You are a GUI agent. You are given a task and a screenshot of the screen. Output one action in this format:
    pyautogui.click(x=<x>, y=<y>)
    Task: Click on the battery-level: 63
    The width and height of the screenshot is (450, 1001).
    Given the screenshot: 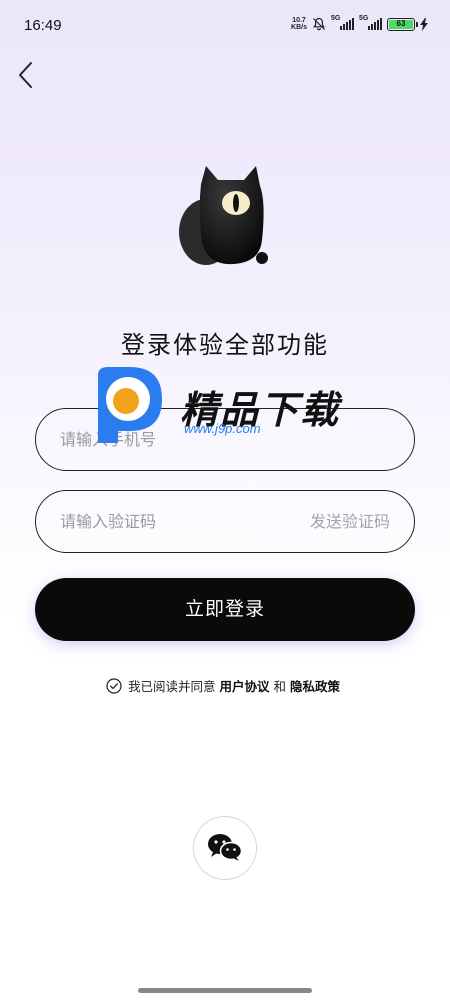 What is the action you would take?
    pyautogui.click(x=401, y=24)
    